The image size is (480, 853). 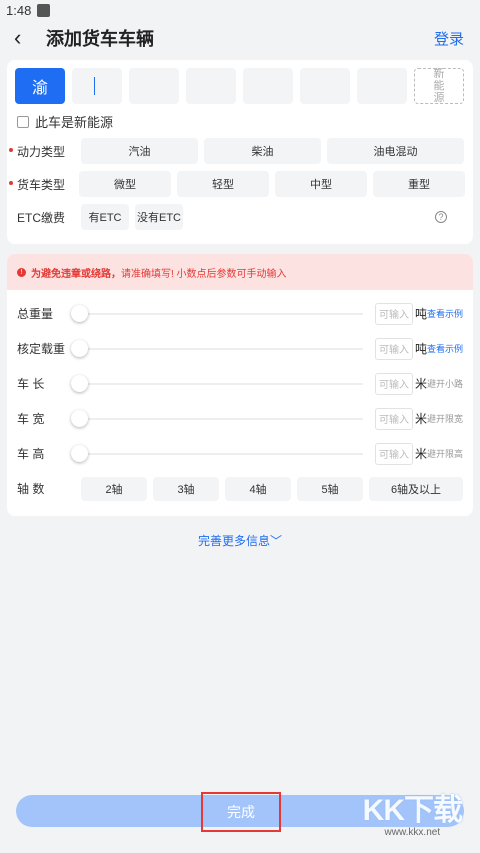 What do you see at coordinates (35, 314) in the screenshot?
I see `slider-label: 总重量` at bounding box center [35, 314].